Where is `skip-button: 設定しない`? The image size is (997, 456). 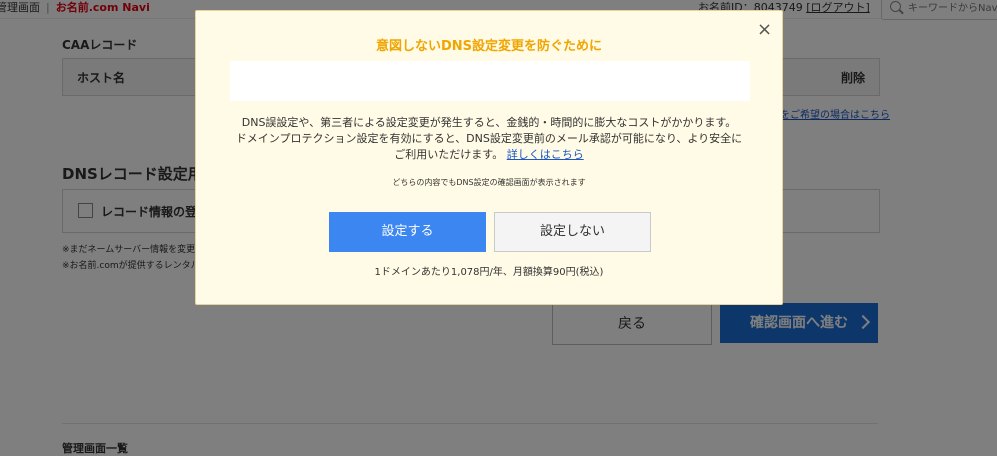
skip-button: 設定しない is located at coordinates (572, 232).